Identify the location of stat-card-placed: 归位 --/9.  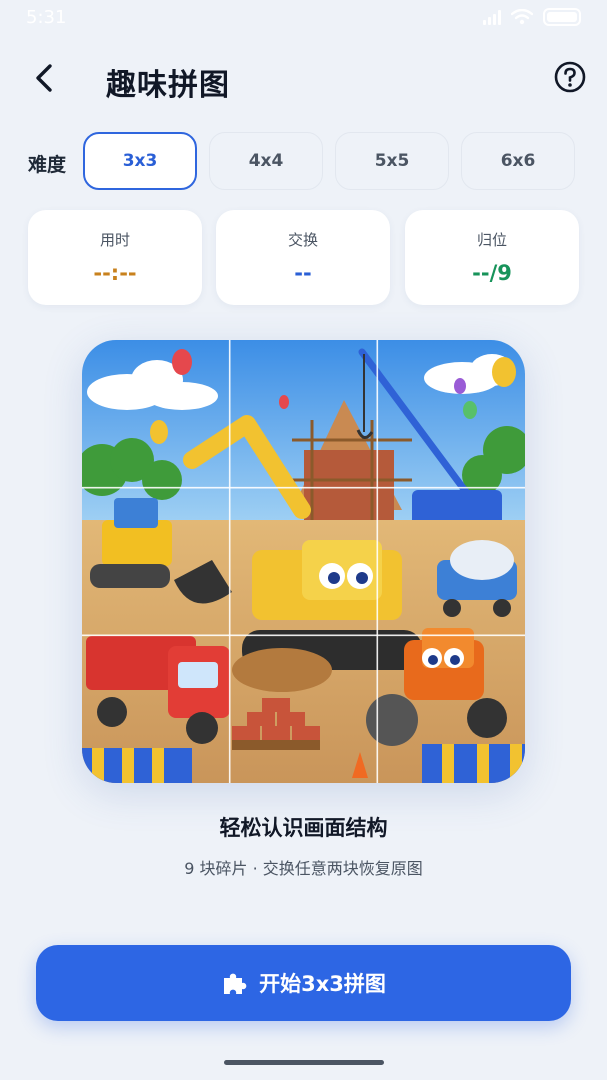
(492, 257).